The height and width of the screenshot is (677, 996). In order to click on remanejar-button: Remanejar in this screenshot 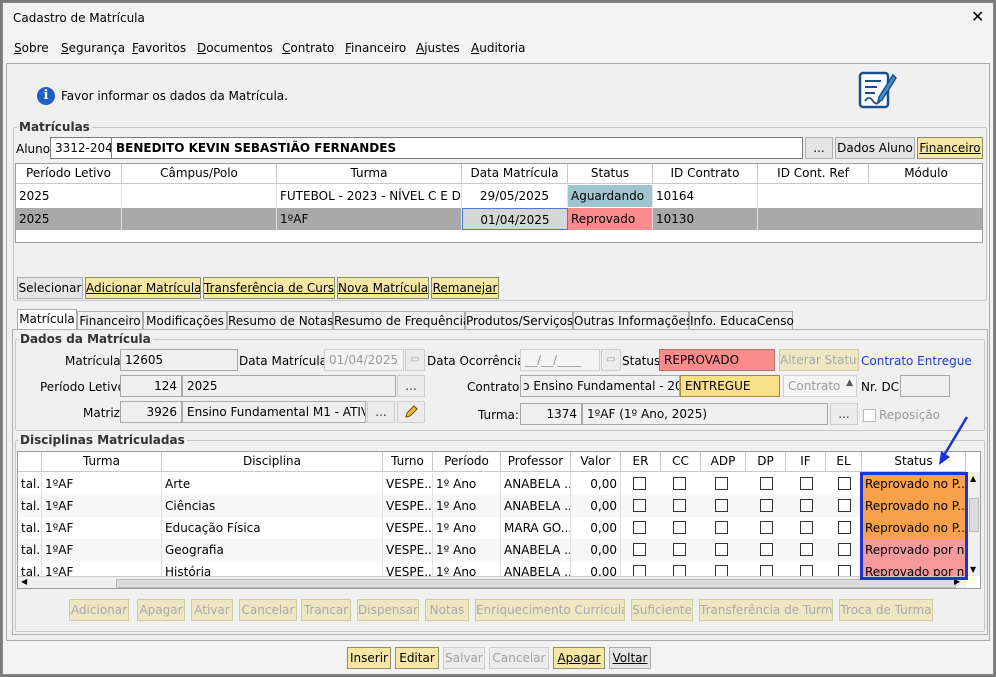, I will do `click(465, 288)`.